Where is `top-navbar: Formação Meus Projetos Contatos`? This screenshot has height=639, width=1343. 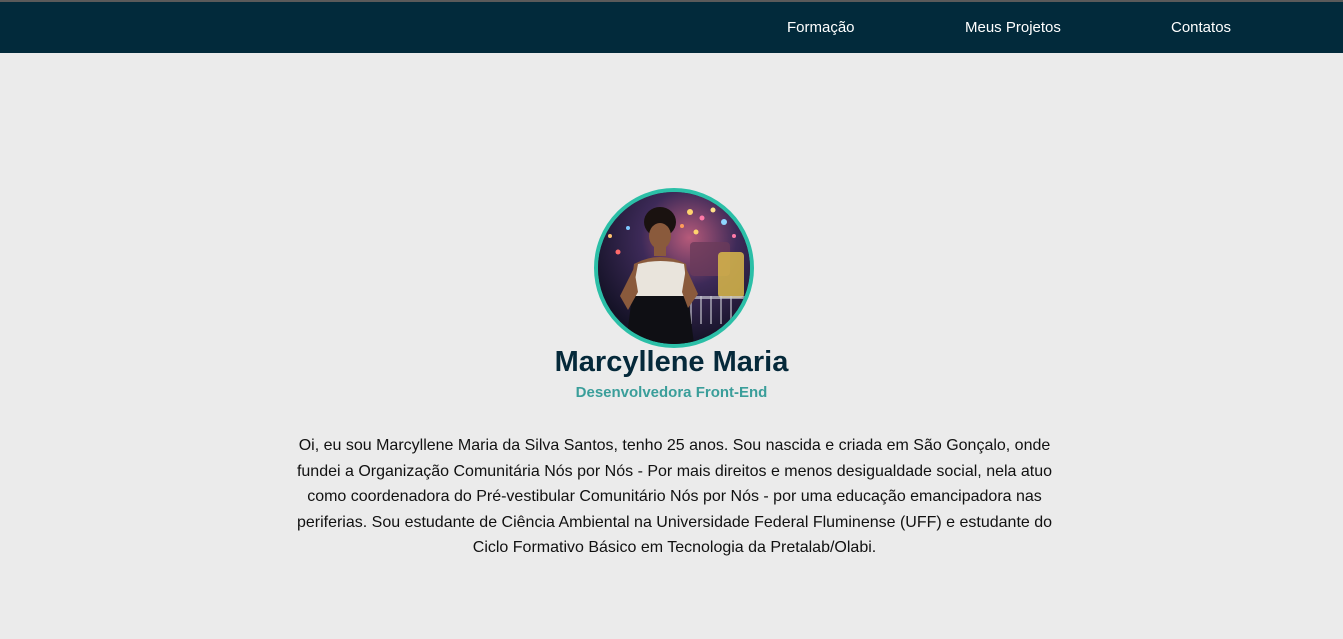 top-navbar: Formação Meus Projetos Contatos is located at coordinates (671, 27).